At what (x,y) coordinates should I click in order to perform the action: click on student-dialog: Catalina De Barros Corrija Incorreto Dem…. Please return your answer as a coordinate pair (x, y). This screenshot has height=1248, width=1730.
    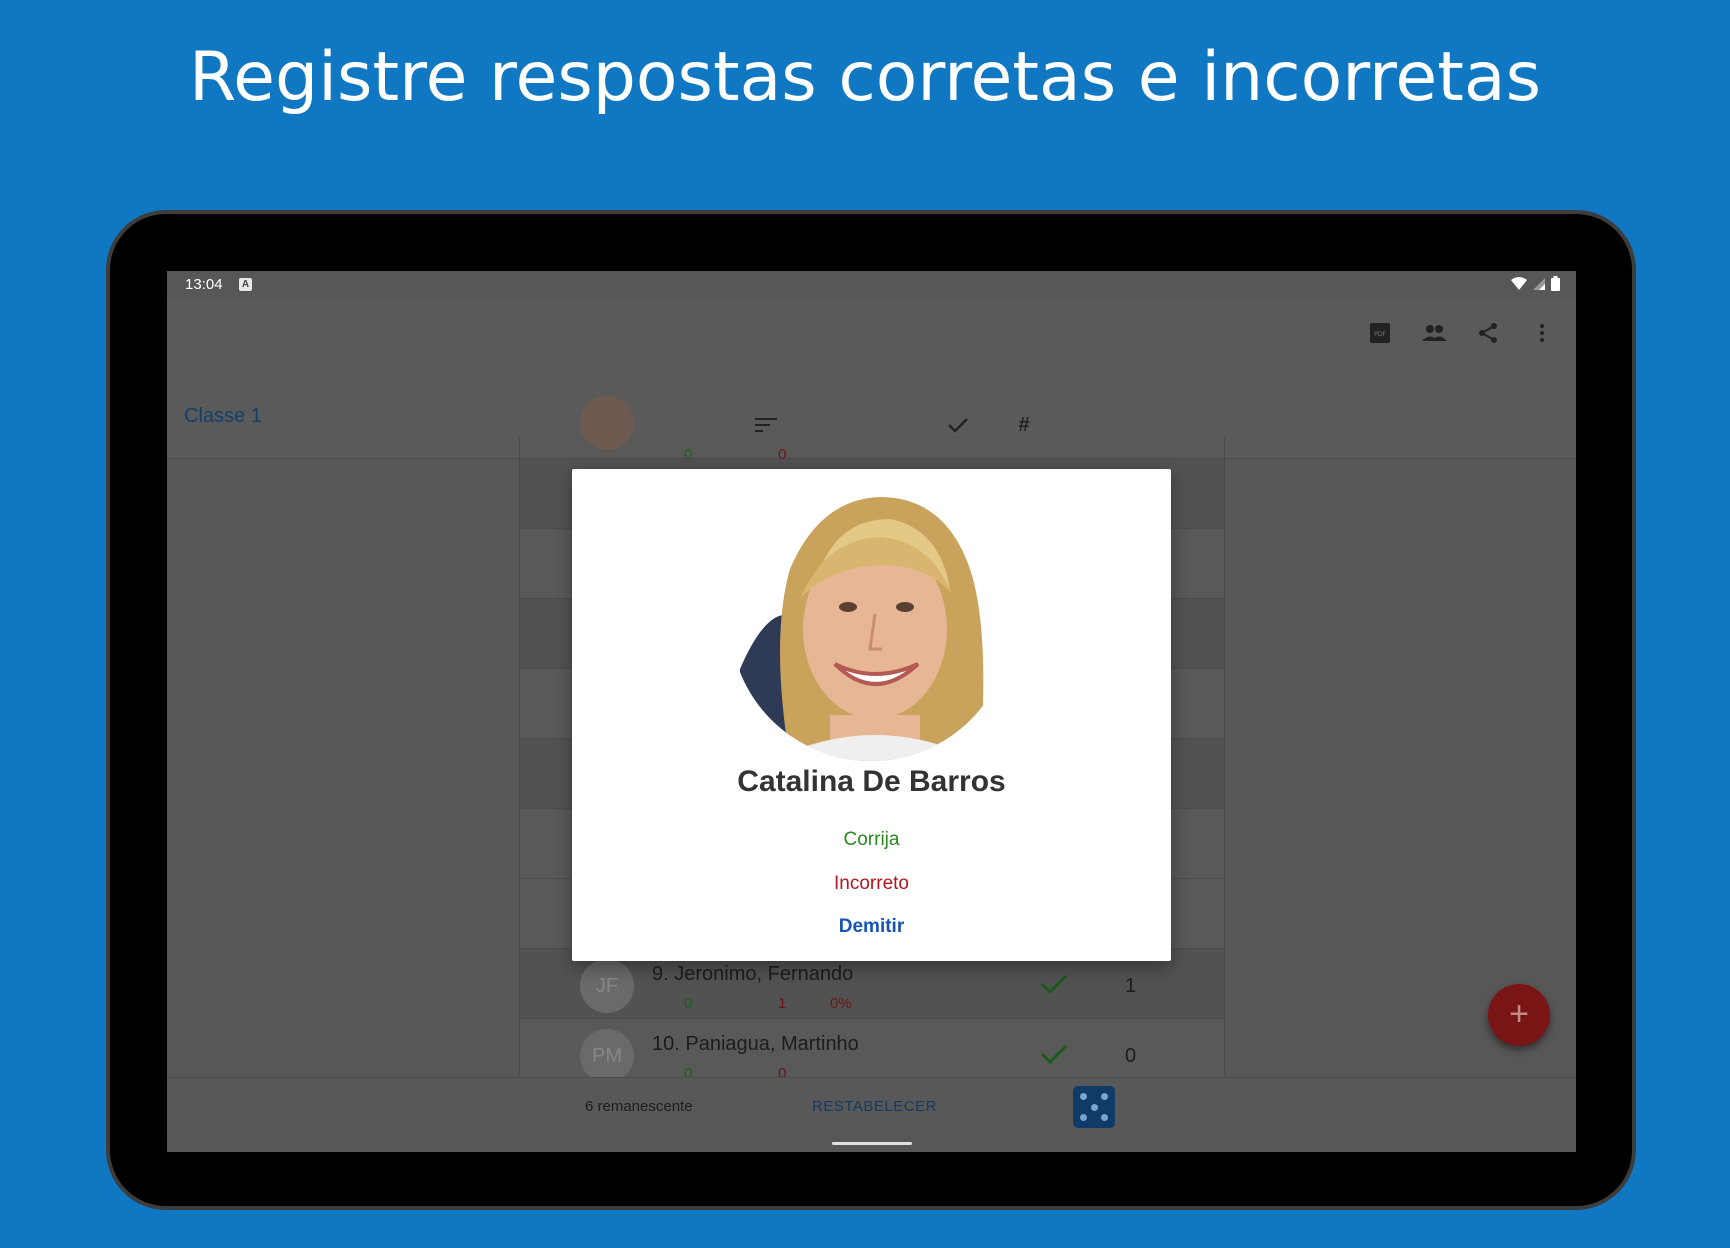
    Looking at the image, I should click on (871, 715).